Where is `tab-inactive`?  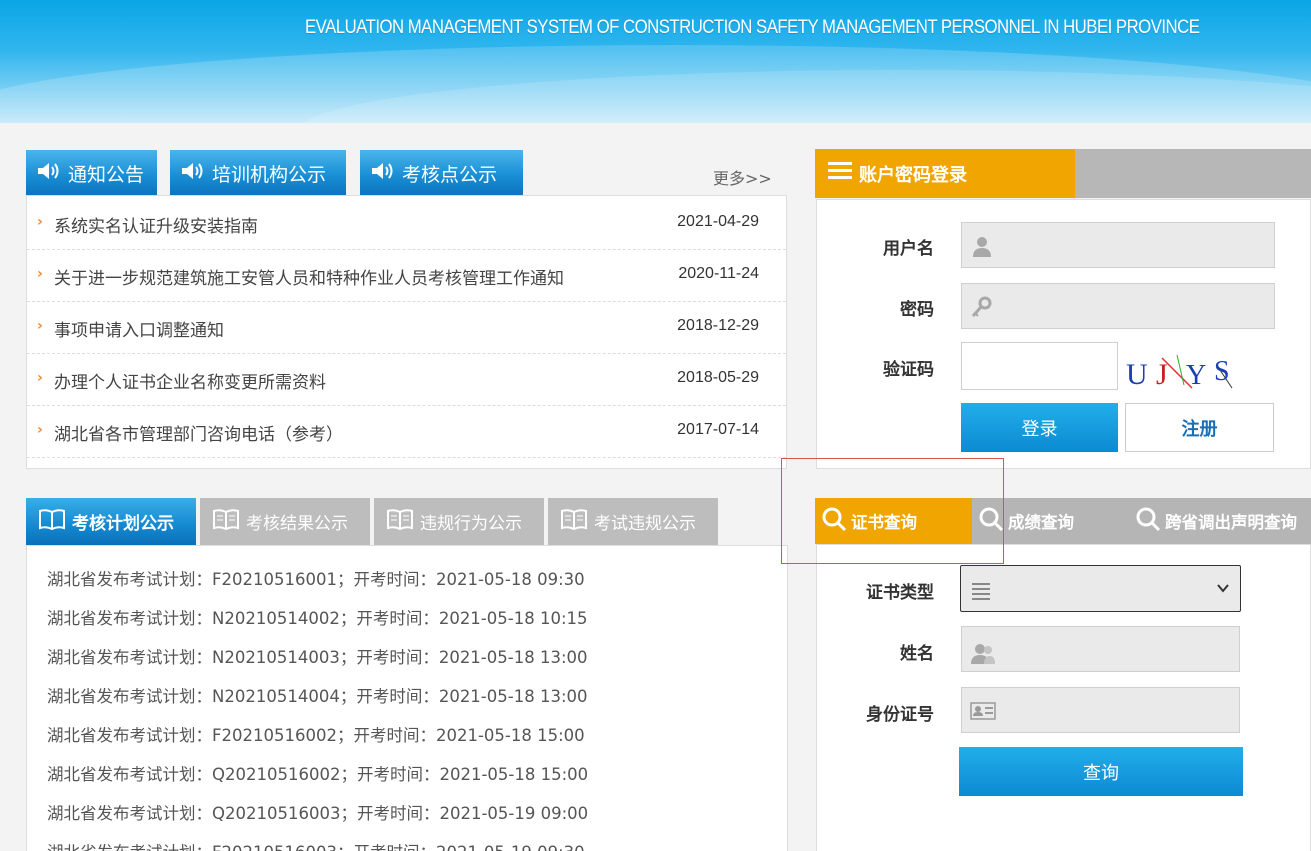 tab-inactive is located at coordinates (1193, 173).